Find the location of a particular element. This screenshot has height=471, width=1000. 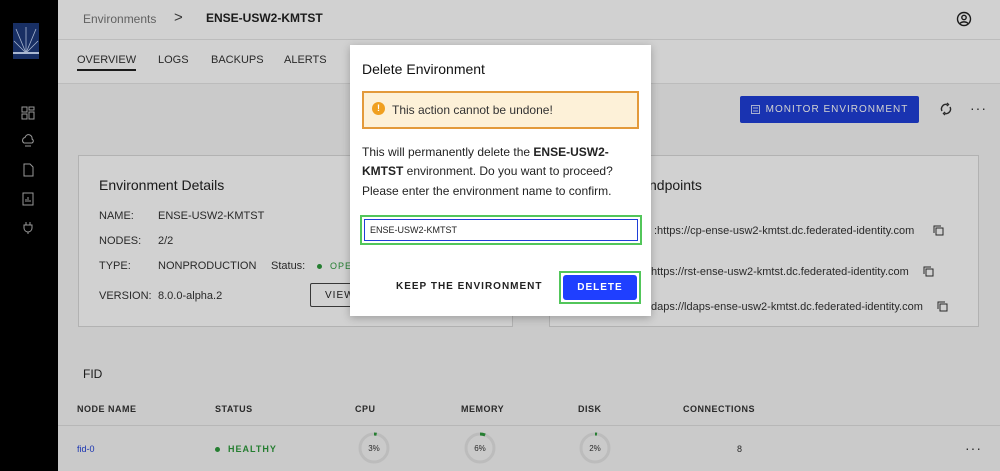

message-start: This will permanently delete the is located at coordinates (448, 152).